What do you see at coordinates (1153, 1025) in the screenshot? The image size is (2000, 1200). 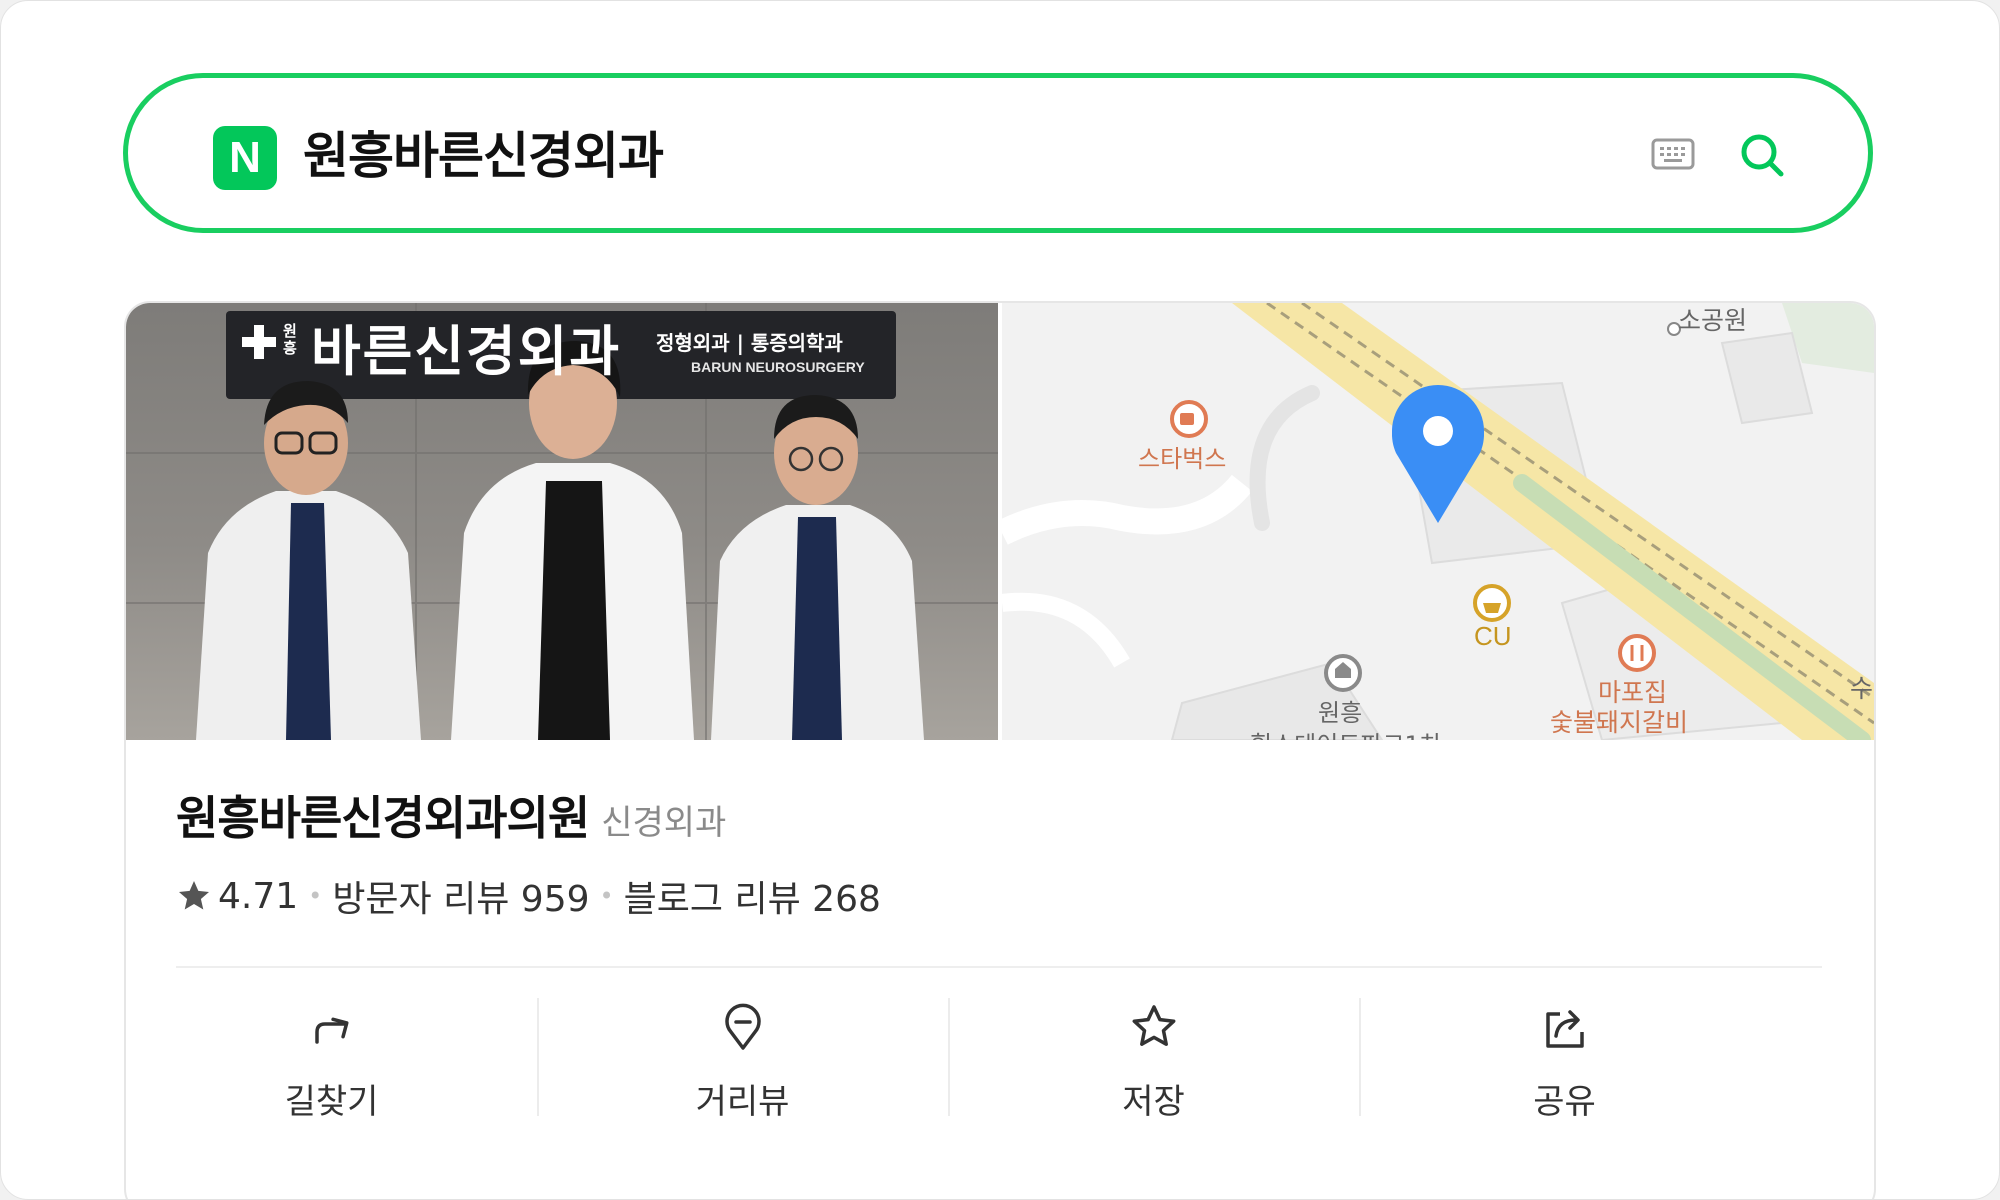 I see `star-outline-icon` at bounding box center [1153, 1025].